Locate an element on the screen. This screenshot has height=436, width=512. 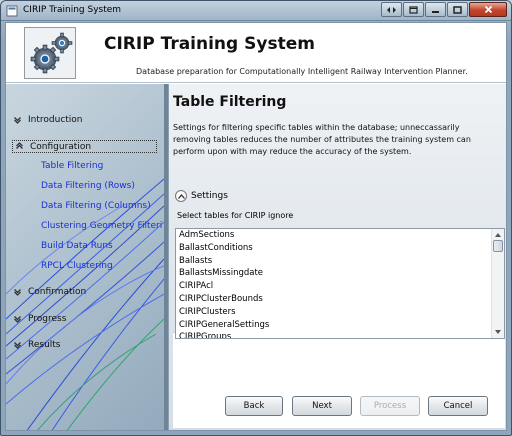
settings-expander: Settings is located at coordinates (201, 196).